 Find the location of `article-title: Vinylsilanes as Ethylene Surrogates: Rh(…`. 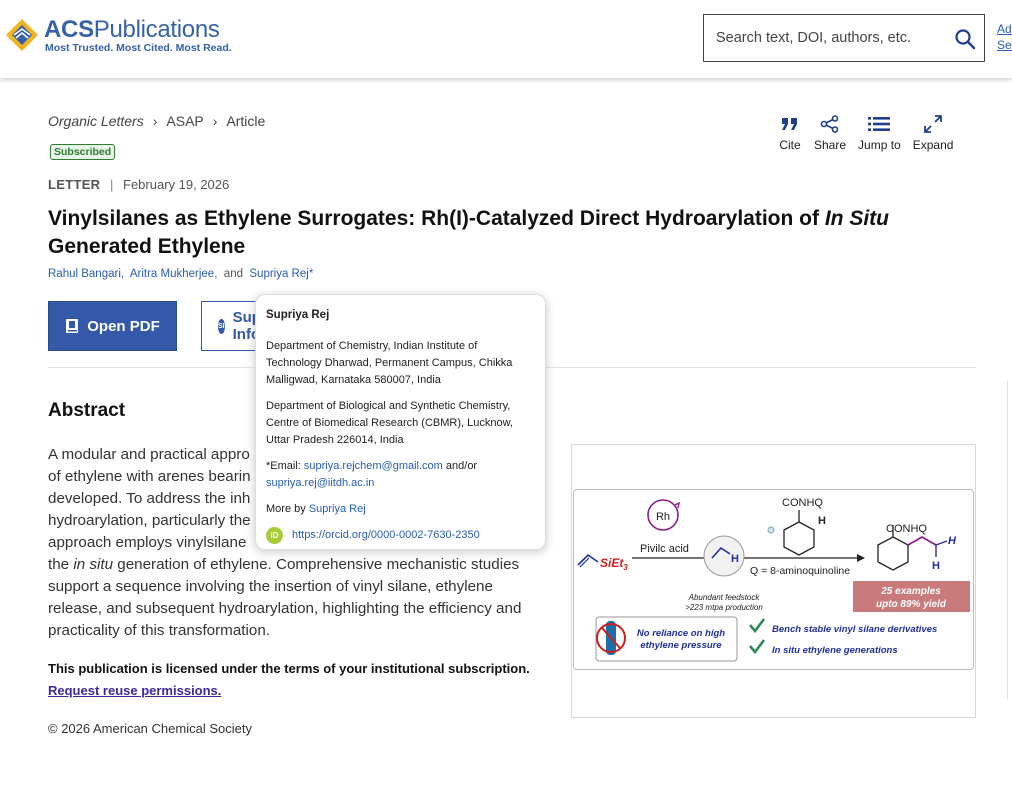

article-title: Vinylsilanes as Ethylene Surrogates: Rh(… is located at coordinates (468, 232).